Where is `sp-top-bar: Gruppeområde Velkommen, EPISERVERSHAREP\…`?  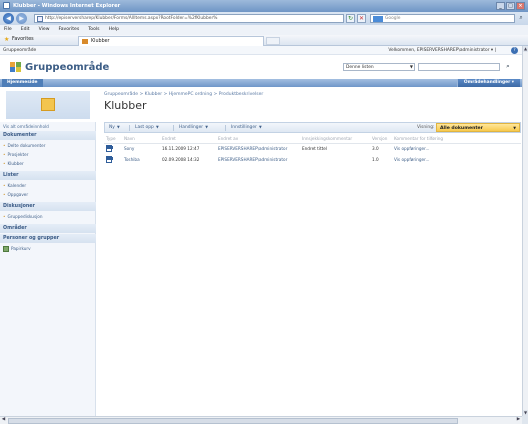
sp-top-bar: Gruppeområde Velkommen, EPISERVERSHAREP\… is located at coordinates (261, 50).